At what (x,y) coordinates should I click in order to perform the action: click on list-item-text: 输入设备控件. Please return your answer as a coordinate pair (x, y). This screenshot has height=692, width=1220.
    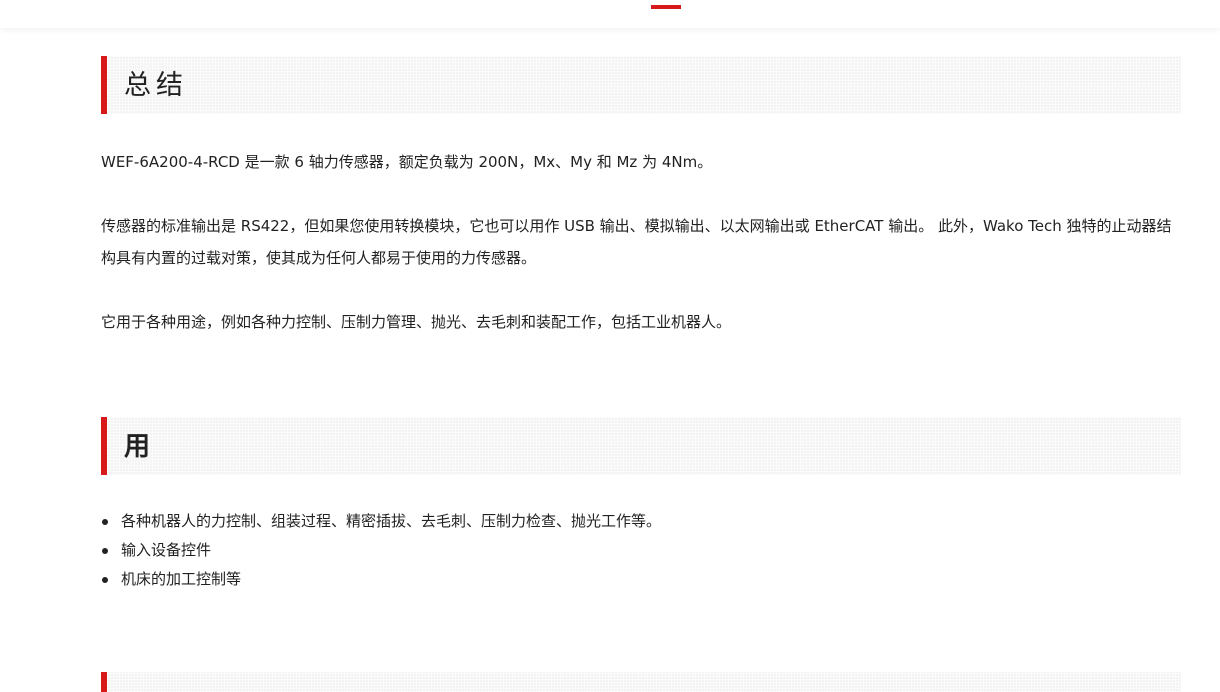
    Looking at the image, I should click on (166, 550).